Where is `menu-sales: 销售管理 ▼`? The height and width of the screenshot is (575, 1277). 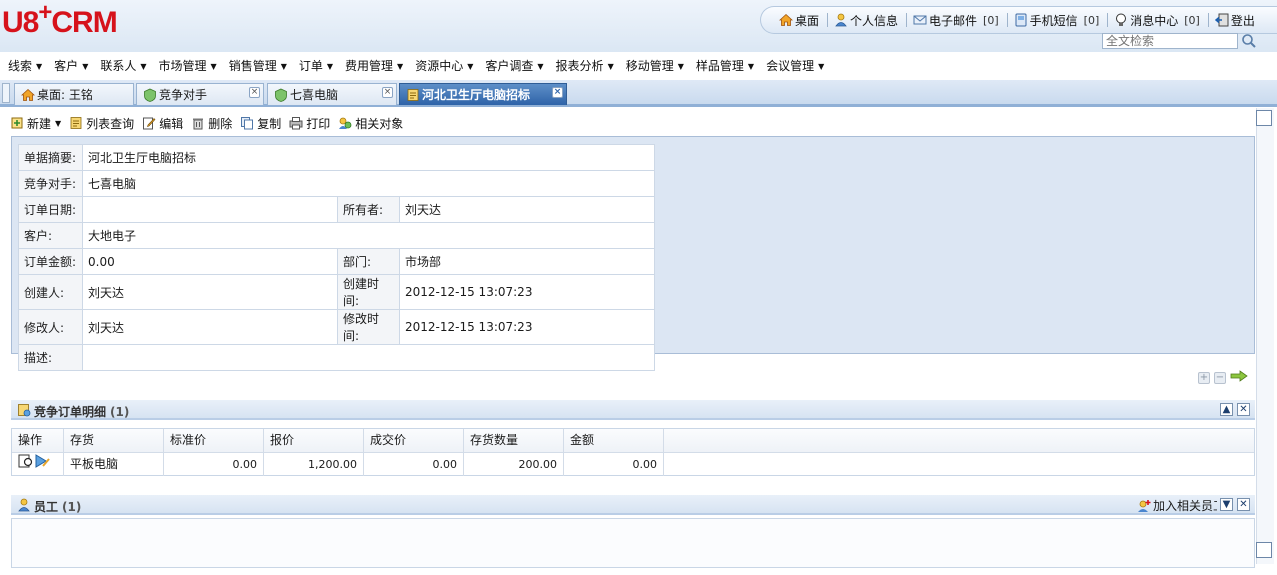
menu-sales: 销售管理 ▼ is located at coordinates (258, 65).